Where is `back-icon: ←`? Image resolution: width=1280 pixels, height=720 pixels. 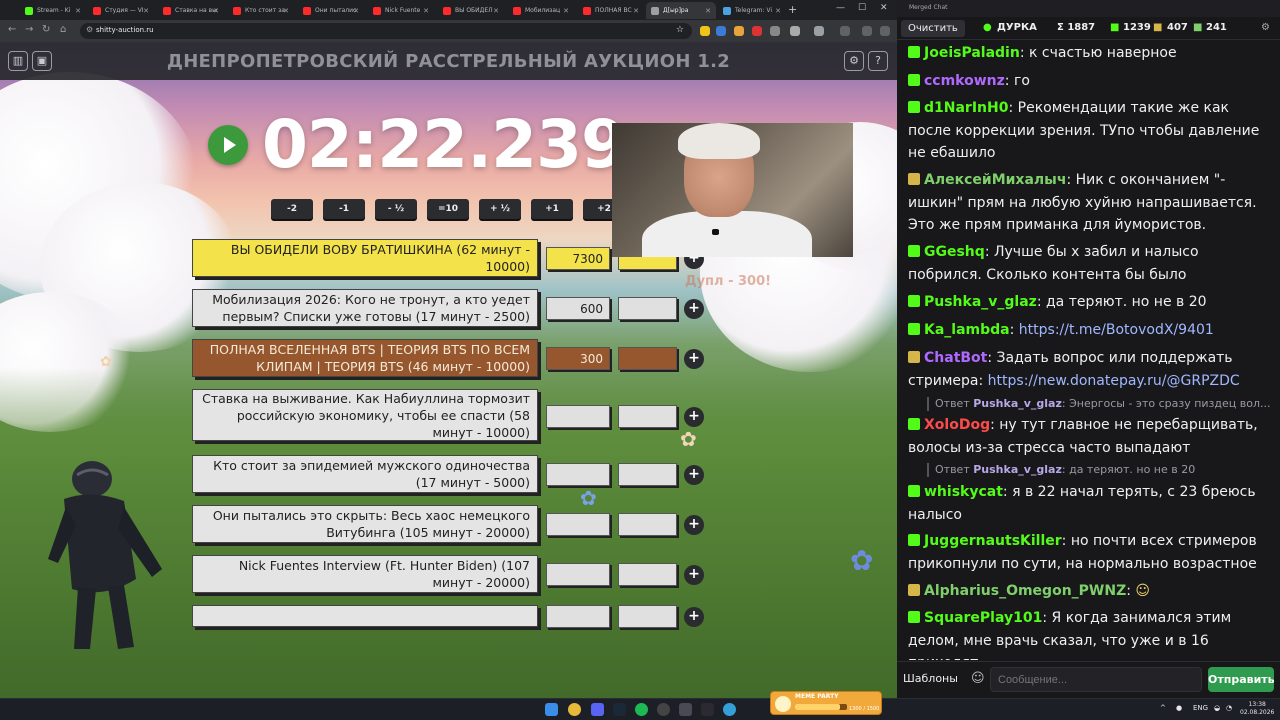
back-icon: ← is located at coordinates (12, 29).